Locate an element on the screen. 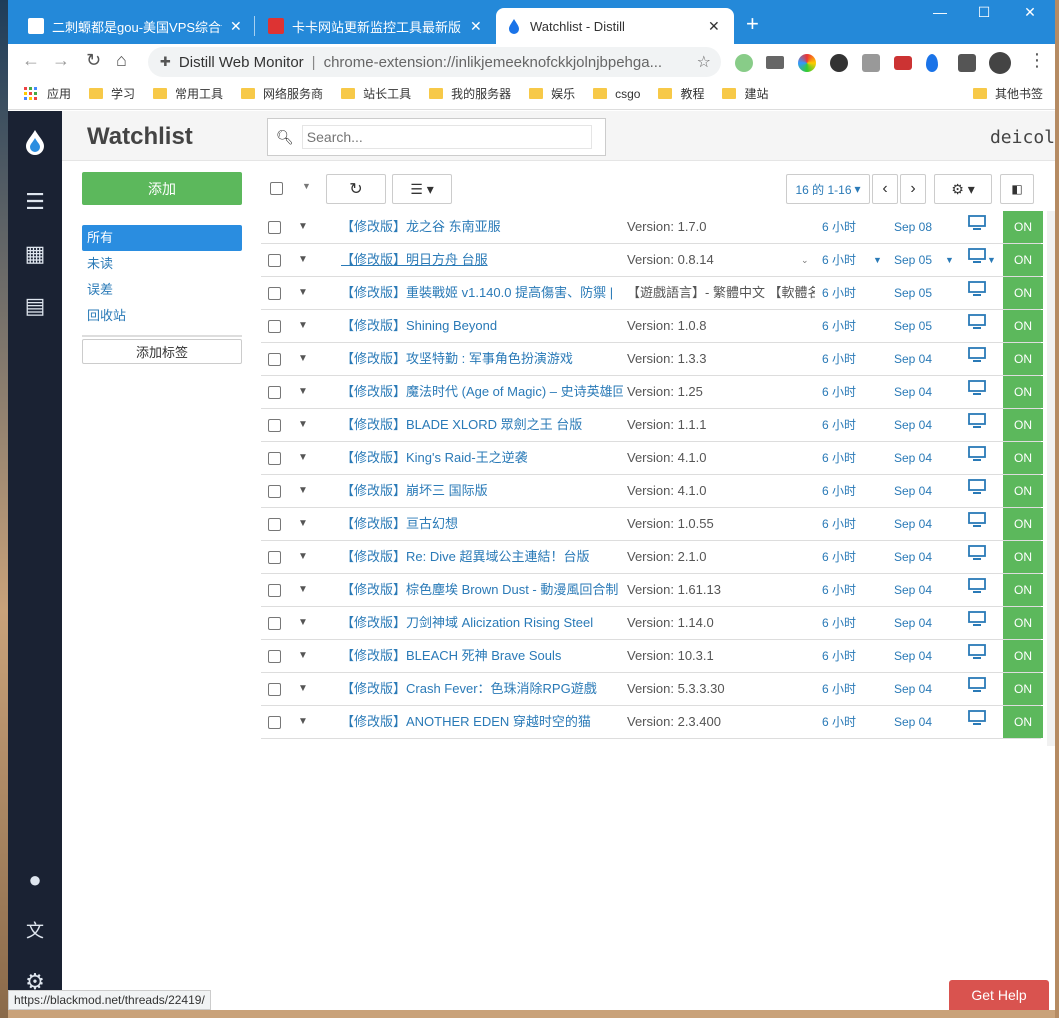 This screenshot has height=1018, width=1059. table-row: ▼ 【修改版】崩坏三 国际版 Version: 4.1.0 6 小时 Sep 04 ON is located at coordinates (652, 491).